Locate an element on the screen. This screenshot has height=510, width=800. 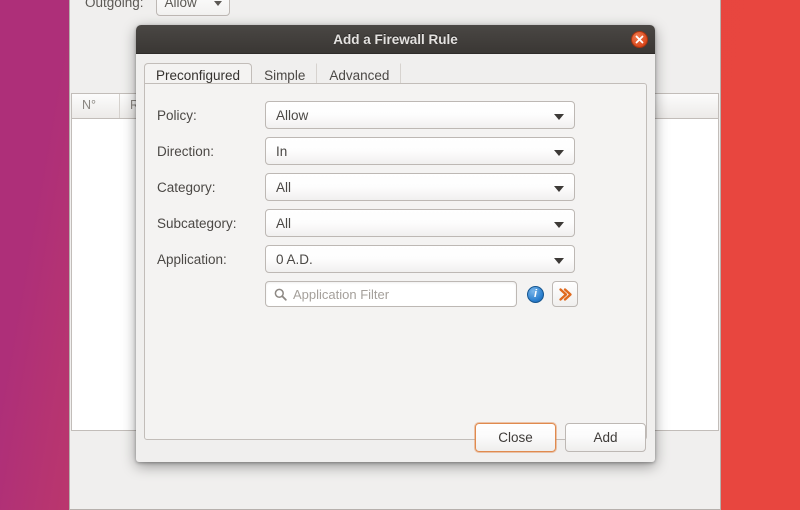
application-row: Application: 0 A.D. is located at coordinates (401, 259).